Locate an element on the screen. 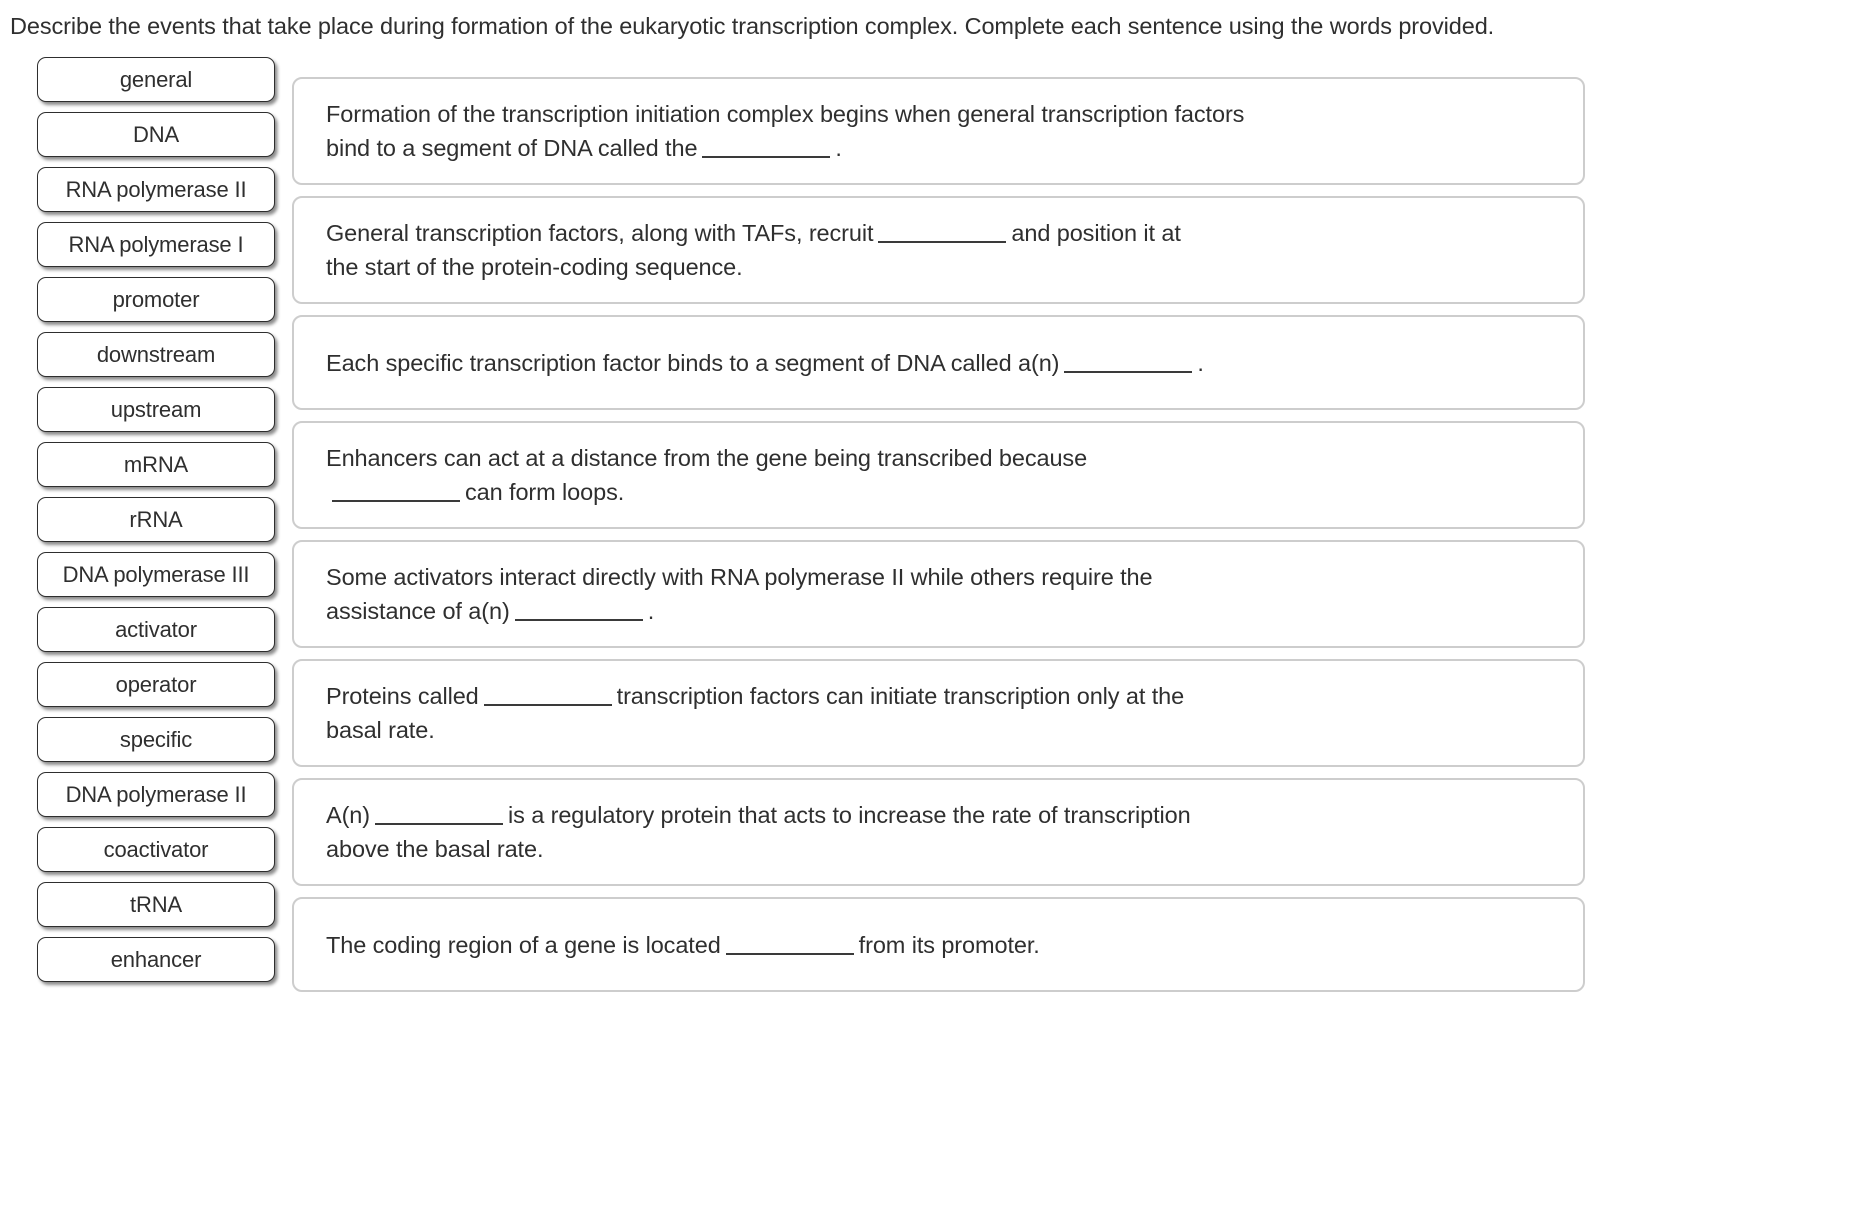 The height and width of the screenshot is (1206, 1864). word-tile-label: specific is located at coordinates (156, 739).